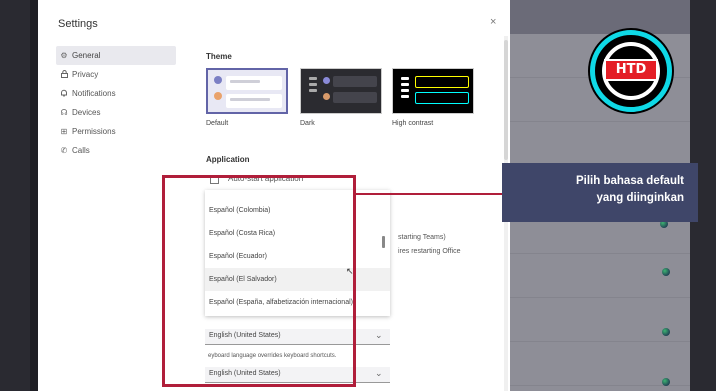 The width and height of the screenshot is (716, 391). What do you see at coordinates (429, 251) in the screenshot?
I see `obscured-option-text: ires restarting Office` at bounding box center [429, 251].